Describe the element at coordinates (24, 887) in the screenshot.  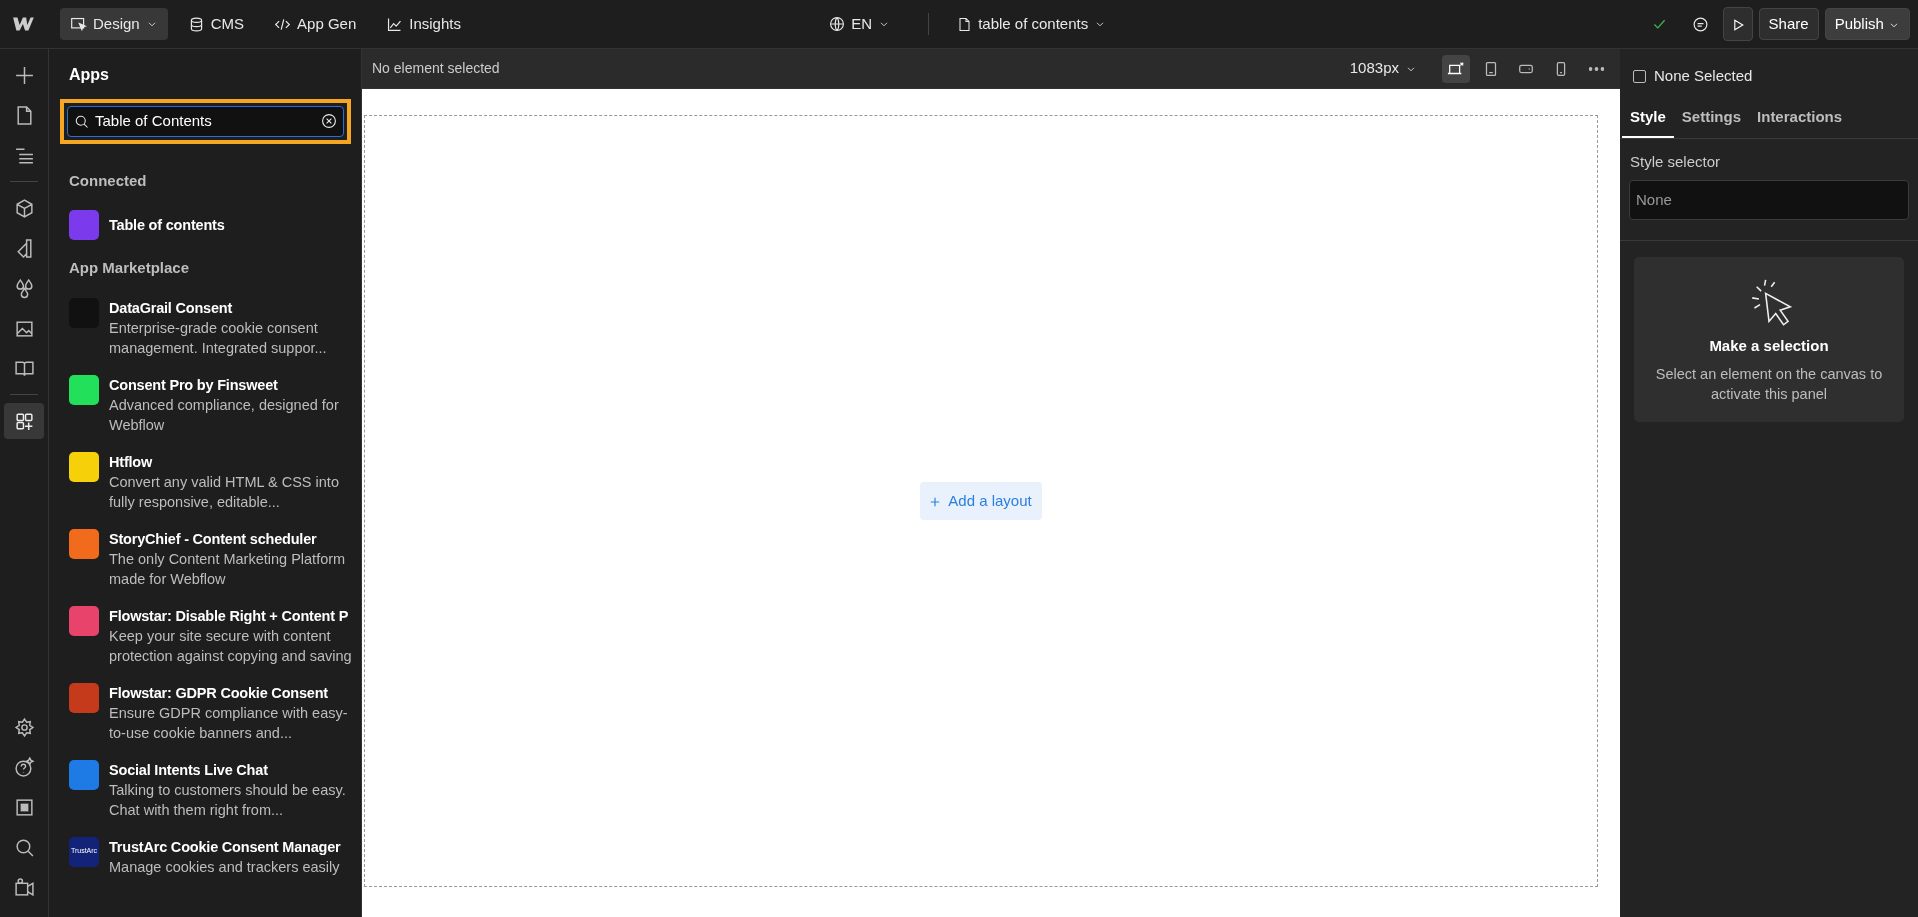
I see `video-icon` at that location.